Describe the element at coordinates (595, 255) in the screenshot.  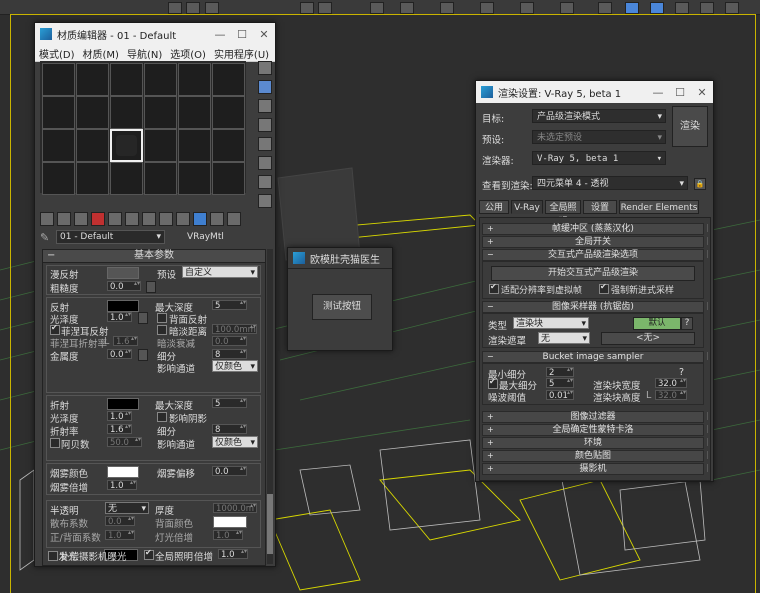
I see `ipr-options-rollout: 交互式产品级渲染选项` at that location.